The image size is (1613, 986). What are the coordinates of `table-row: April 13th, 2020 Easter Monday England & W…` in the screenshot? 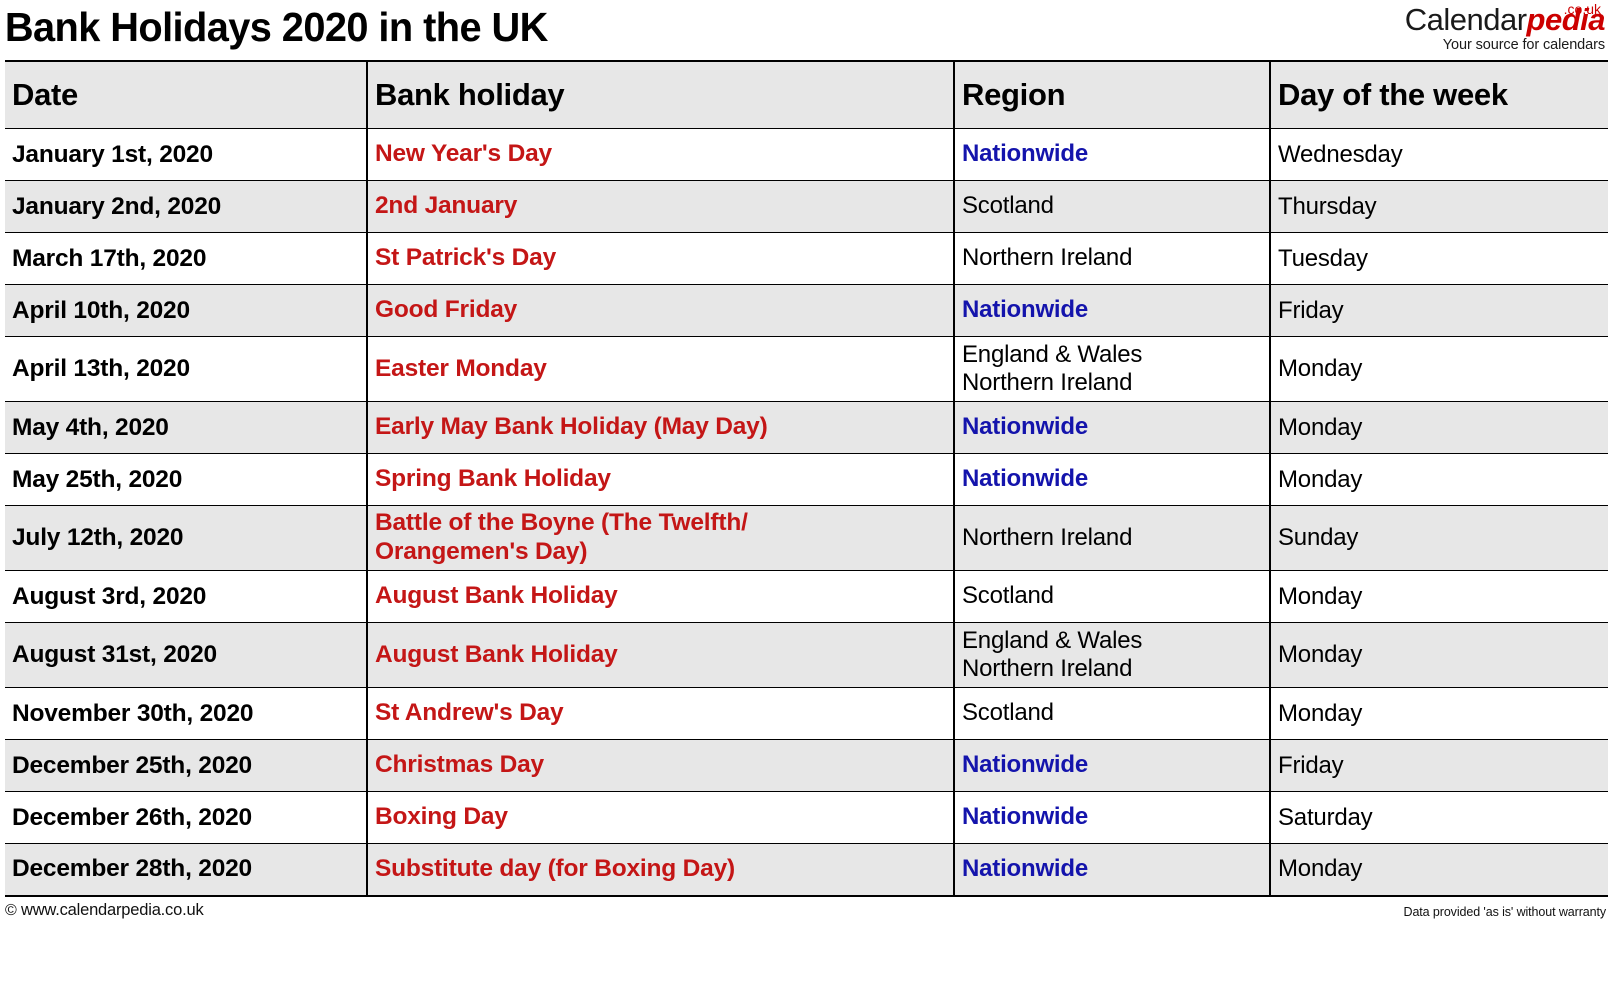 It's located at (806, 369).